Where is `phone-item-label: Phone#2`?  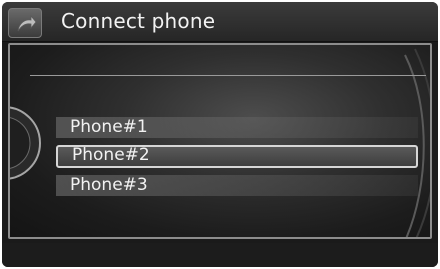 phone-item-label: Phone#2 is located at coordinates (111, 155).